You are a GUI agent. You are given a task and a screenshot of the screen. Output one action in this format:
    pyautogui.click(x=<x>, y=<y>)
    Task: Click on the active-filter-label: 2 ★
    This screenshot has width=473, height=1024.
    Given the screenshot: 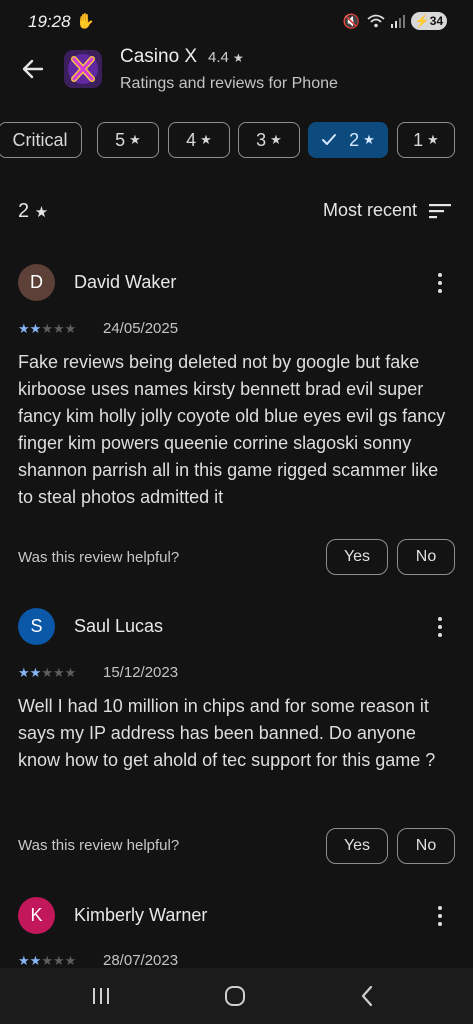 What is the action you would take?
    pyautogui.click(x=33, y=211)
    